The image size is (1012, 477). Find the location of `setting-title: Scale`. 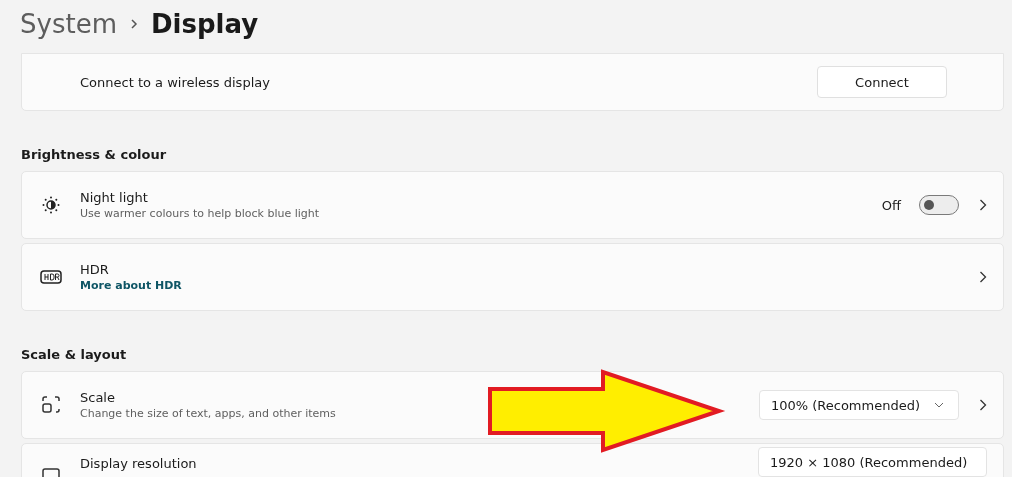

setting-title: Scale is located at coordinates (98, 397).